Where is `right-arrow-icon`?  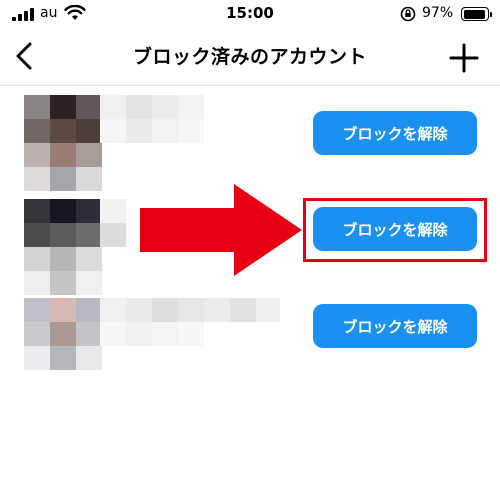
right-arrow-icon is located at coordinates (221, 230).